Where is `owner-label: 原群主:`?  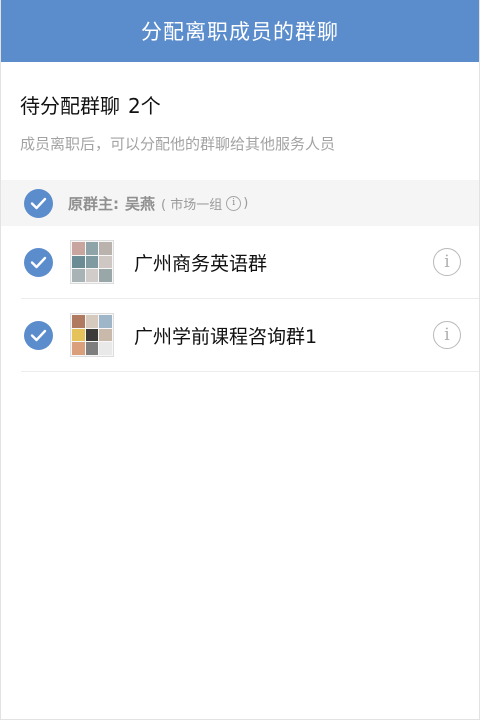
owner-label: 原群主: is located at coordinates (93, 203).